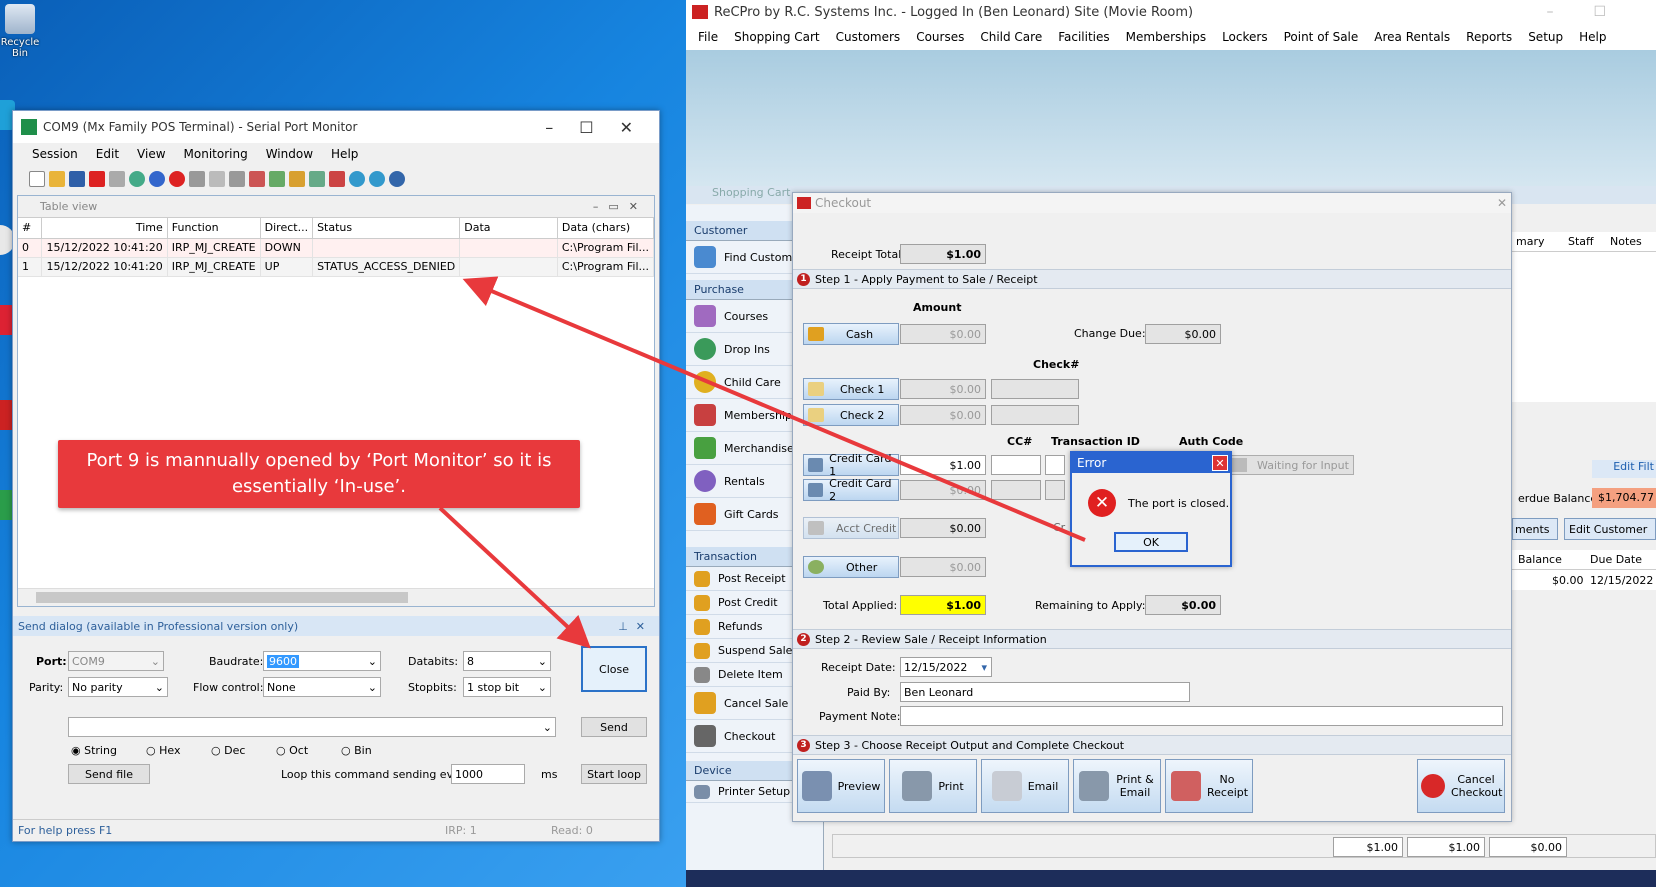 The image size is (1656, 887). Describe the element at coordinates (55, 154) in the screenshot. I see `menu-session: Session` at that location.